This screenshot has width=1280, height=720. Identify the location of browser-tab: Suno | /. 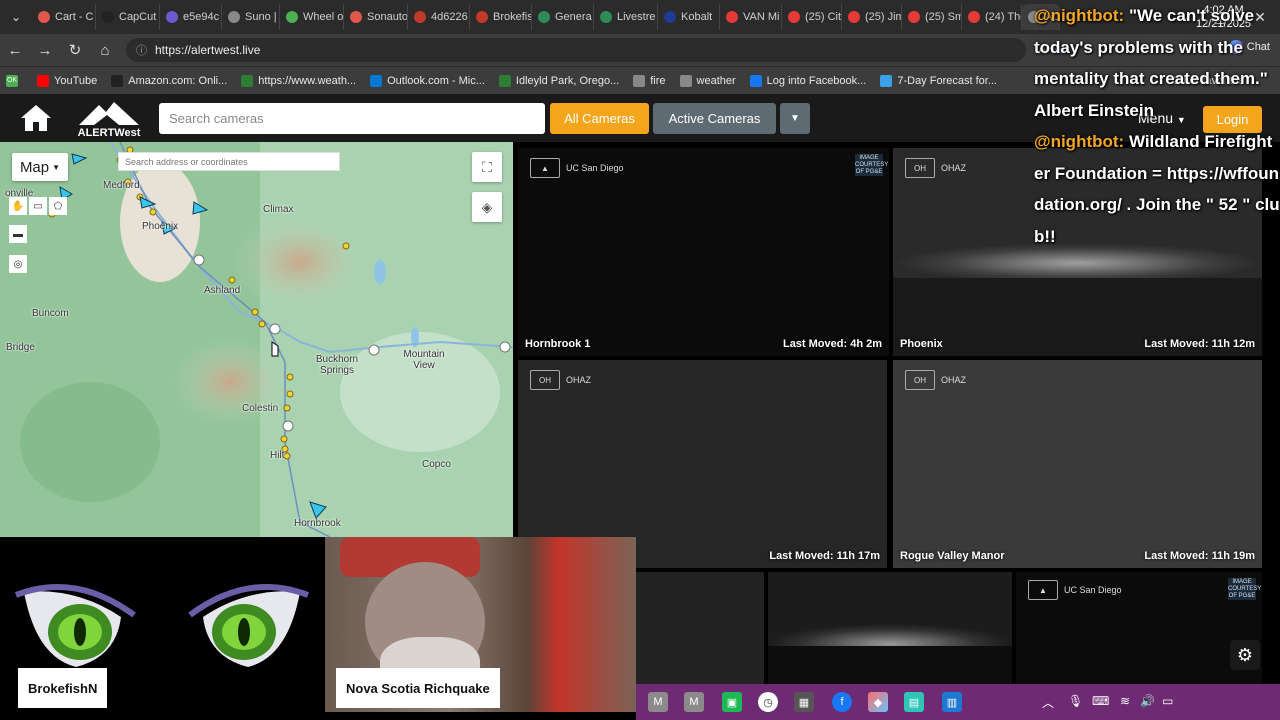
(251, 17).